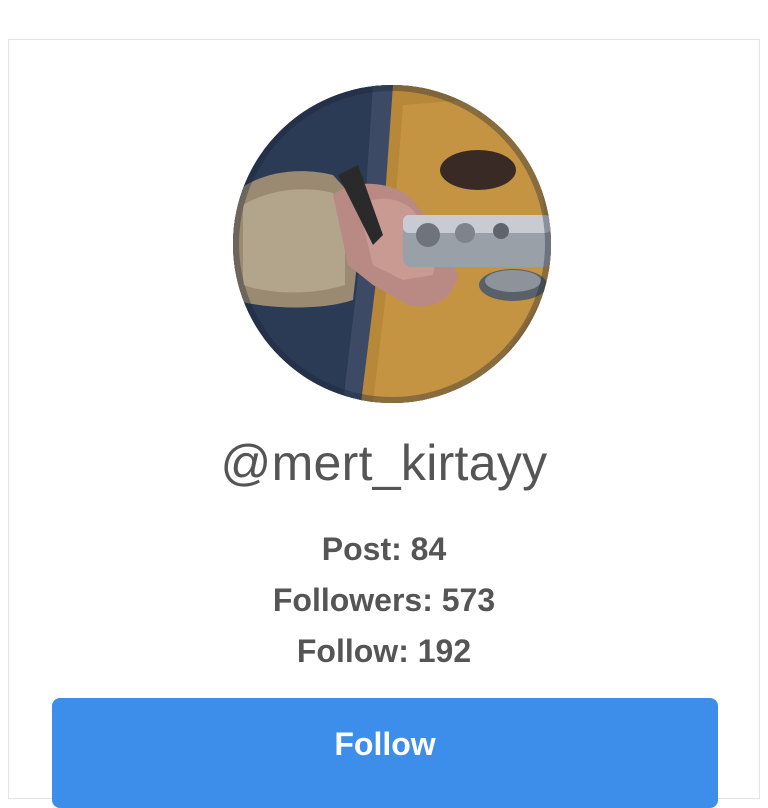  What do you see at coordinates (384, 549) in the screenshot?
I see `post-count: Post: 84` at bounding box center [384, 549].